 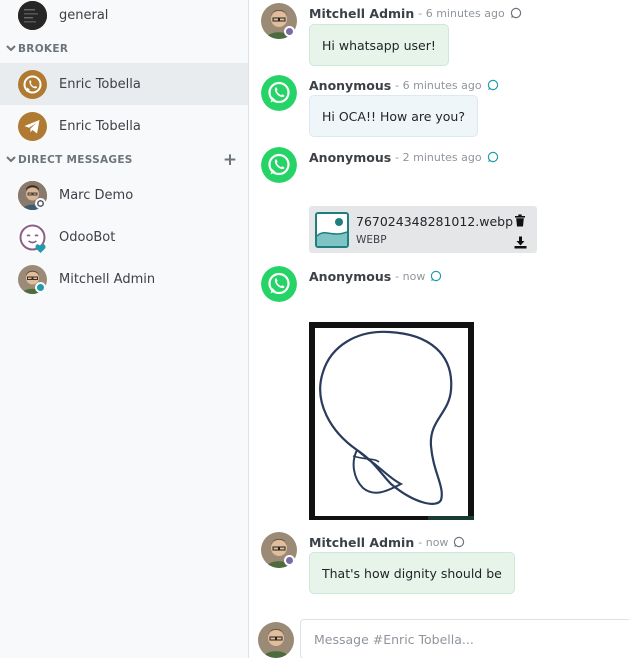 I want to click on category-label: DIRECT MESSAGES, so click(x=75, y=160).